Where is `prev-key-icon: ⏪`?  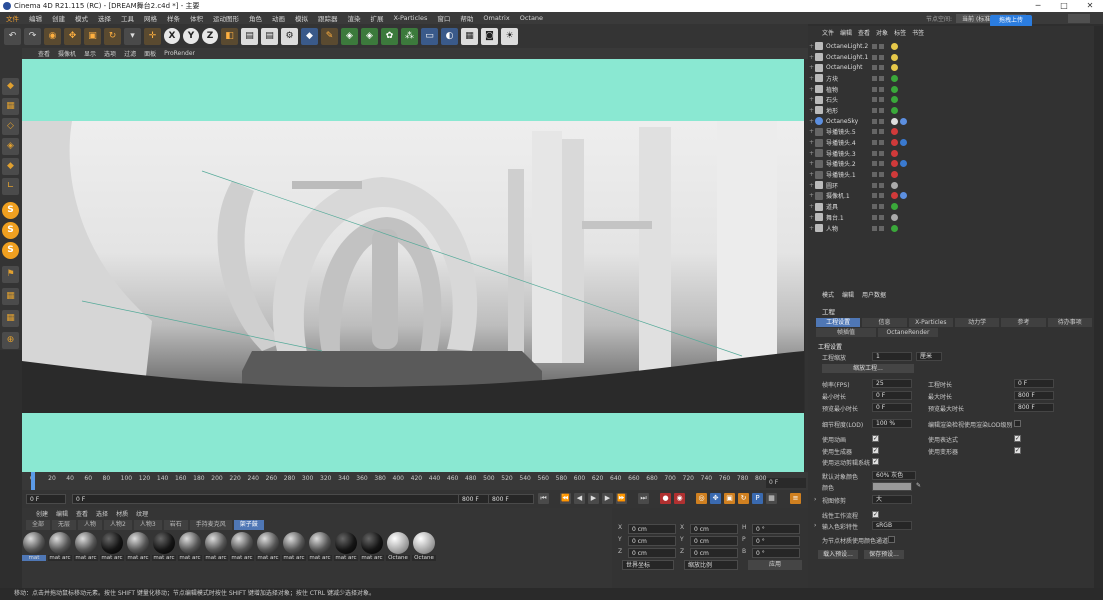 prev-key-icon: ⏪ is located at coordinates (565, 498).